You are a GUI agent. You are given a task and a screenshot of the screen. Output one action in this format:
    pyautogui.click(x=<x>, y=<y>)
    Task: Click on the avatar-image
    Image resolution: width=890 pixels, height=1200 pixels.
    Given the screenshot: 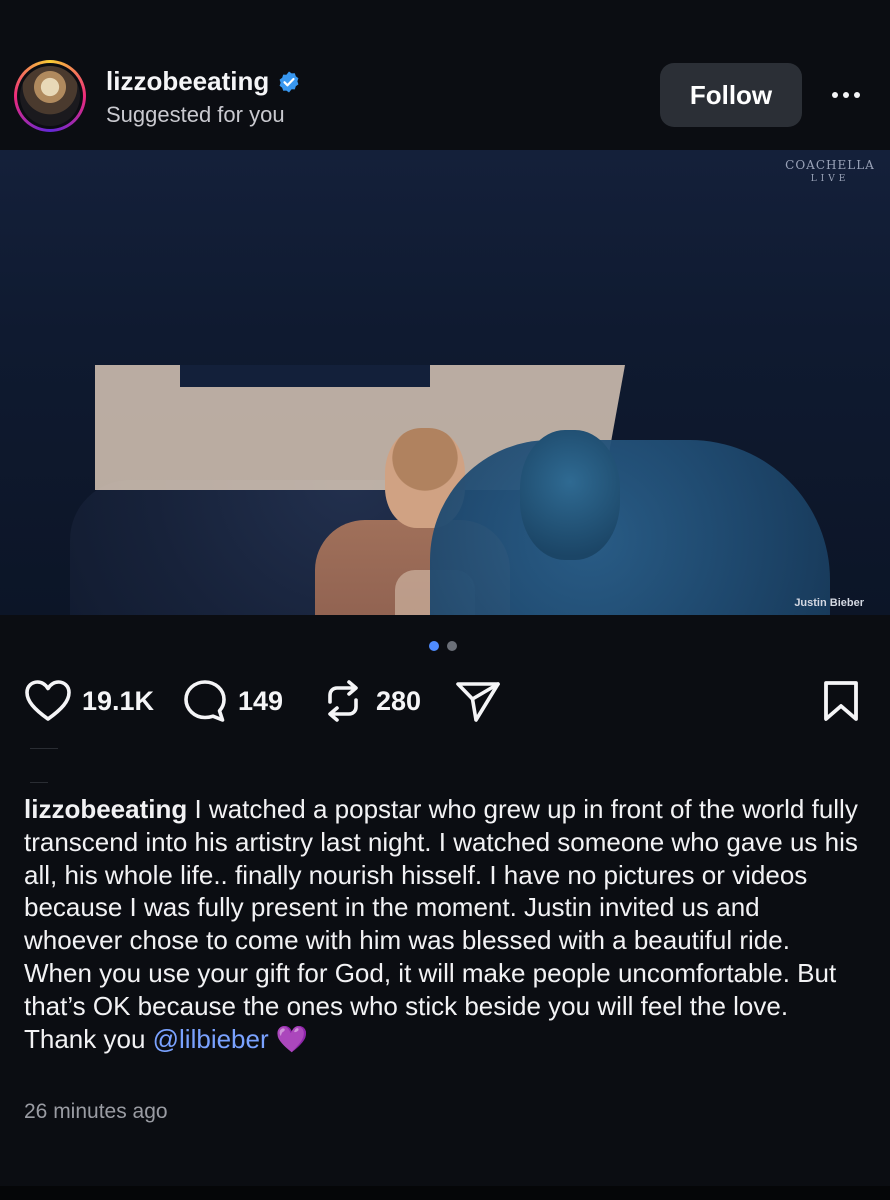 What is the action you would take?
    pyautogui.click(x=50, y=96)
    